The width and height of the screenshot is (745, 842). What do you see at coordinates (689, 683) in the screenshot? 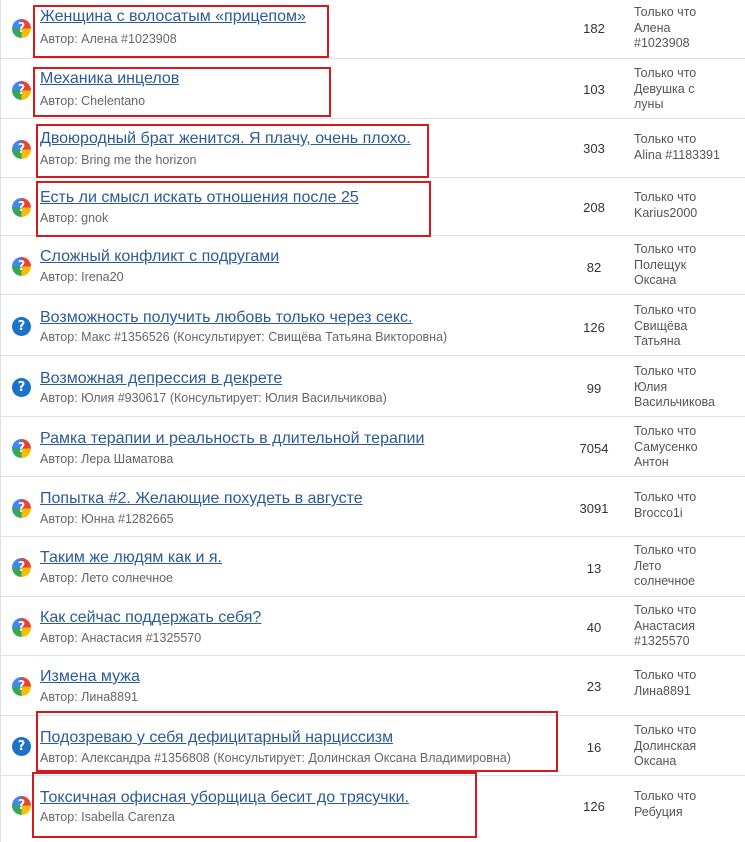
I see `last-post-info: Только что Лина8891` at bounding box center [689, 683].